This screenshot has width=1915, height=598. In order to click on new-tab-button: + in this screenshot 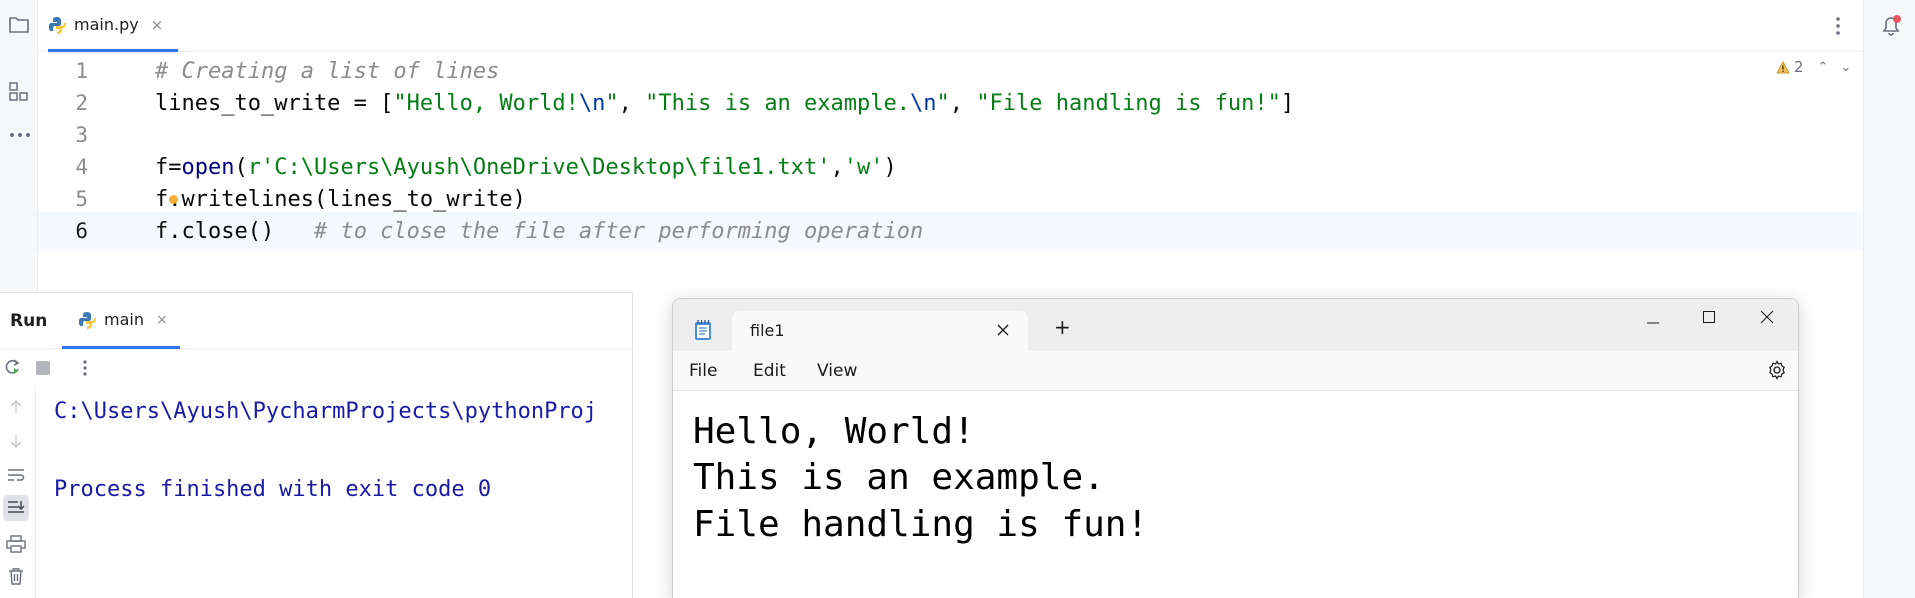, I will do `click(1062, 327)`.